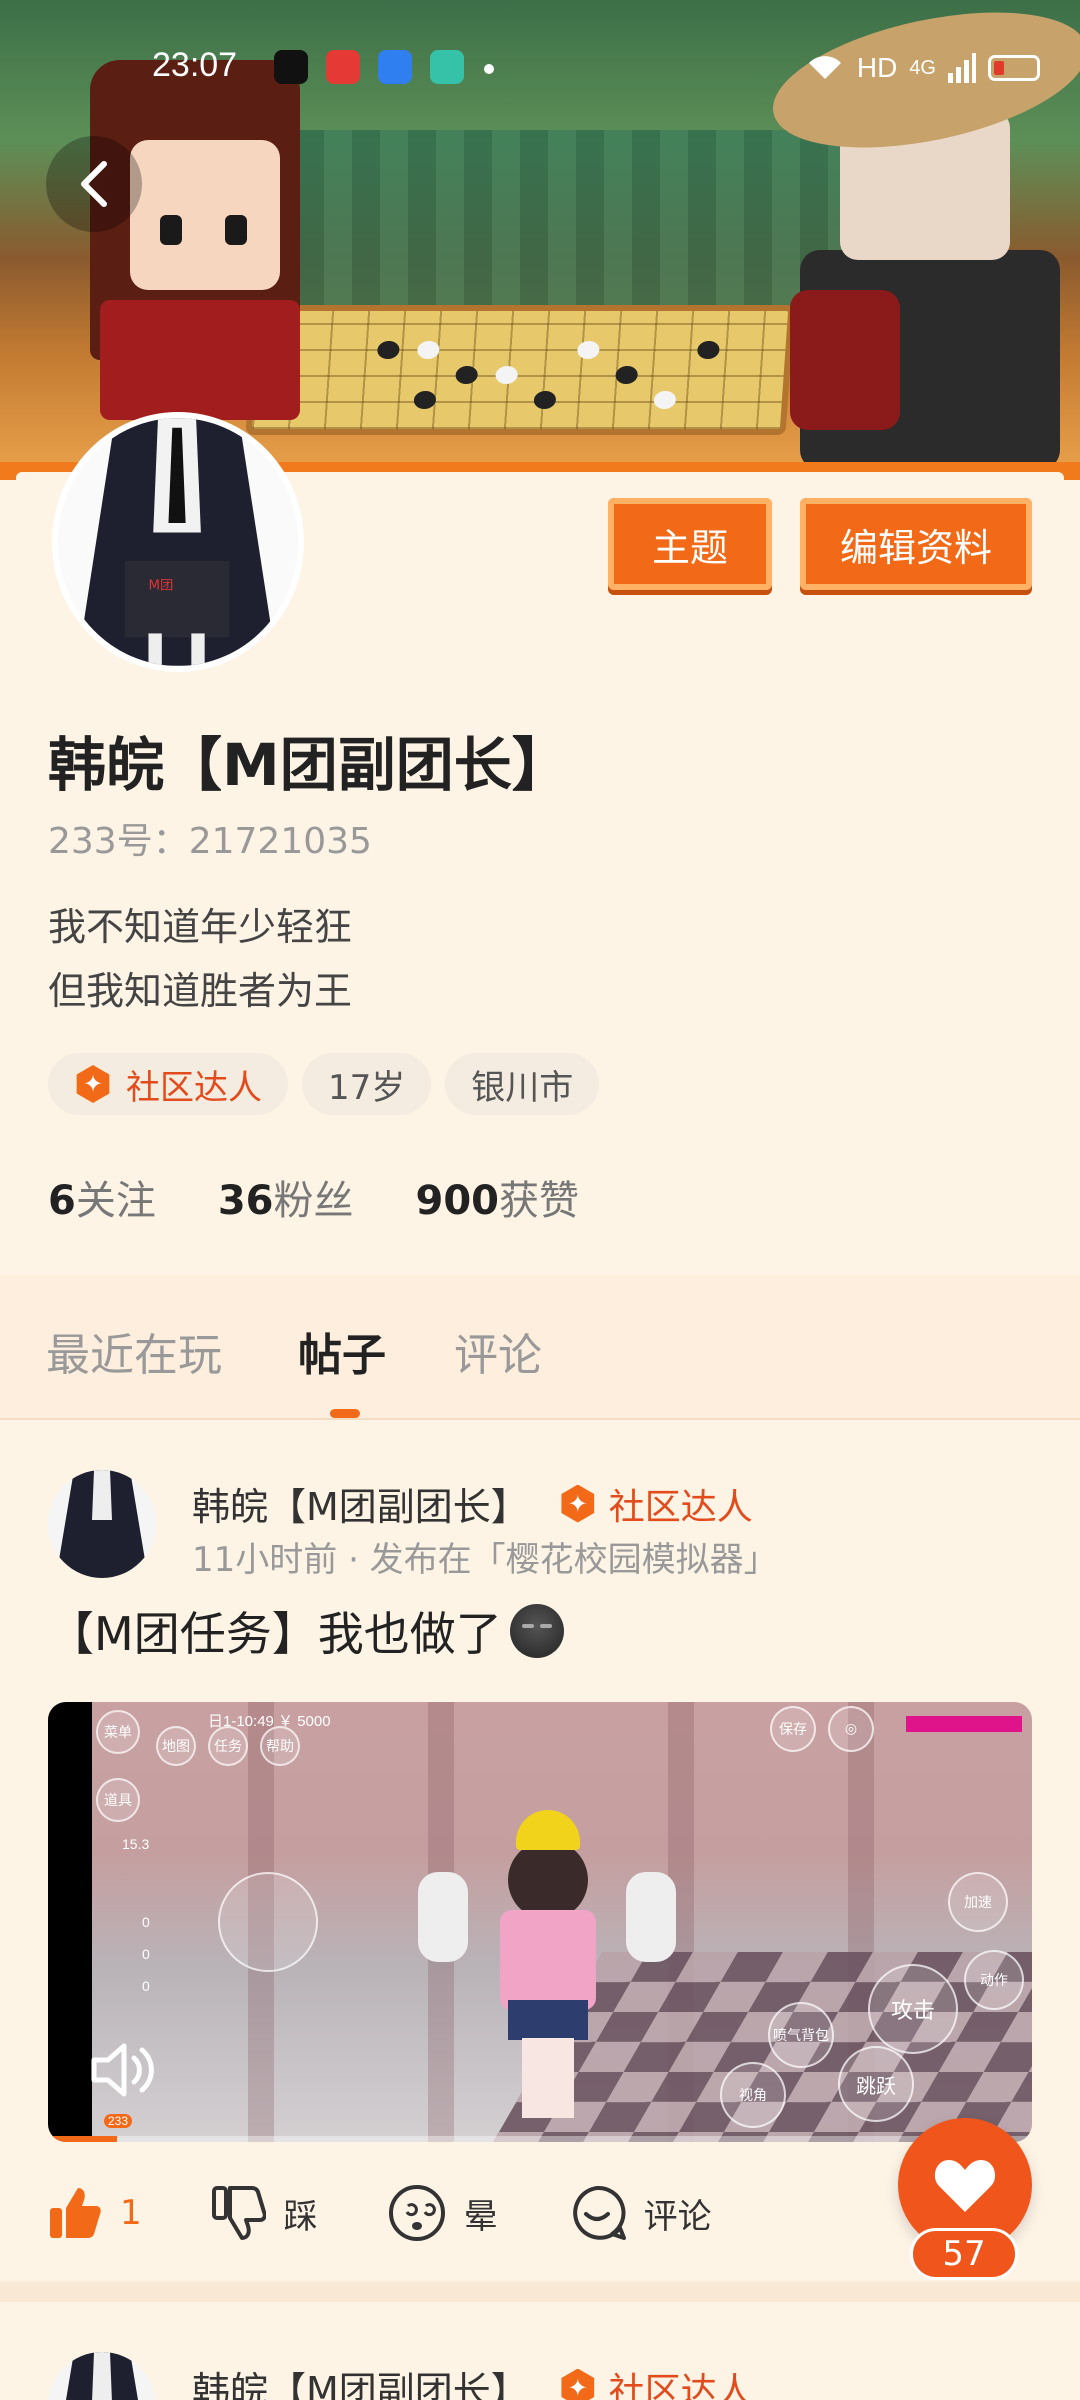  What do you see at coordinates (964, 1724) in the screenshot?
I see `video-health-bar` at bounding box center [964, 1724].